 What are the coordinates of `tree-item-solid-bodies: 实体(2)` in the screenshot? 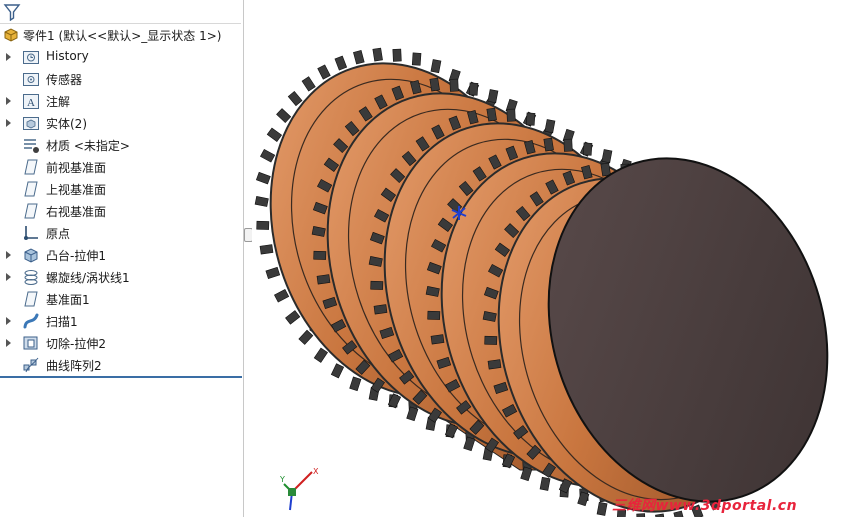 It's located at (120, 123).